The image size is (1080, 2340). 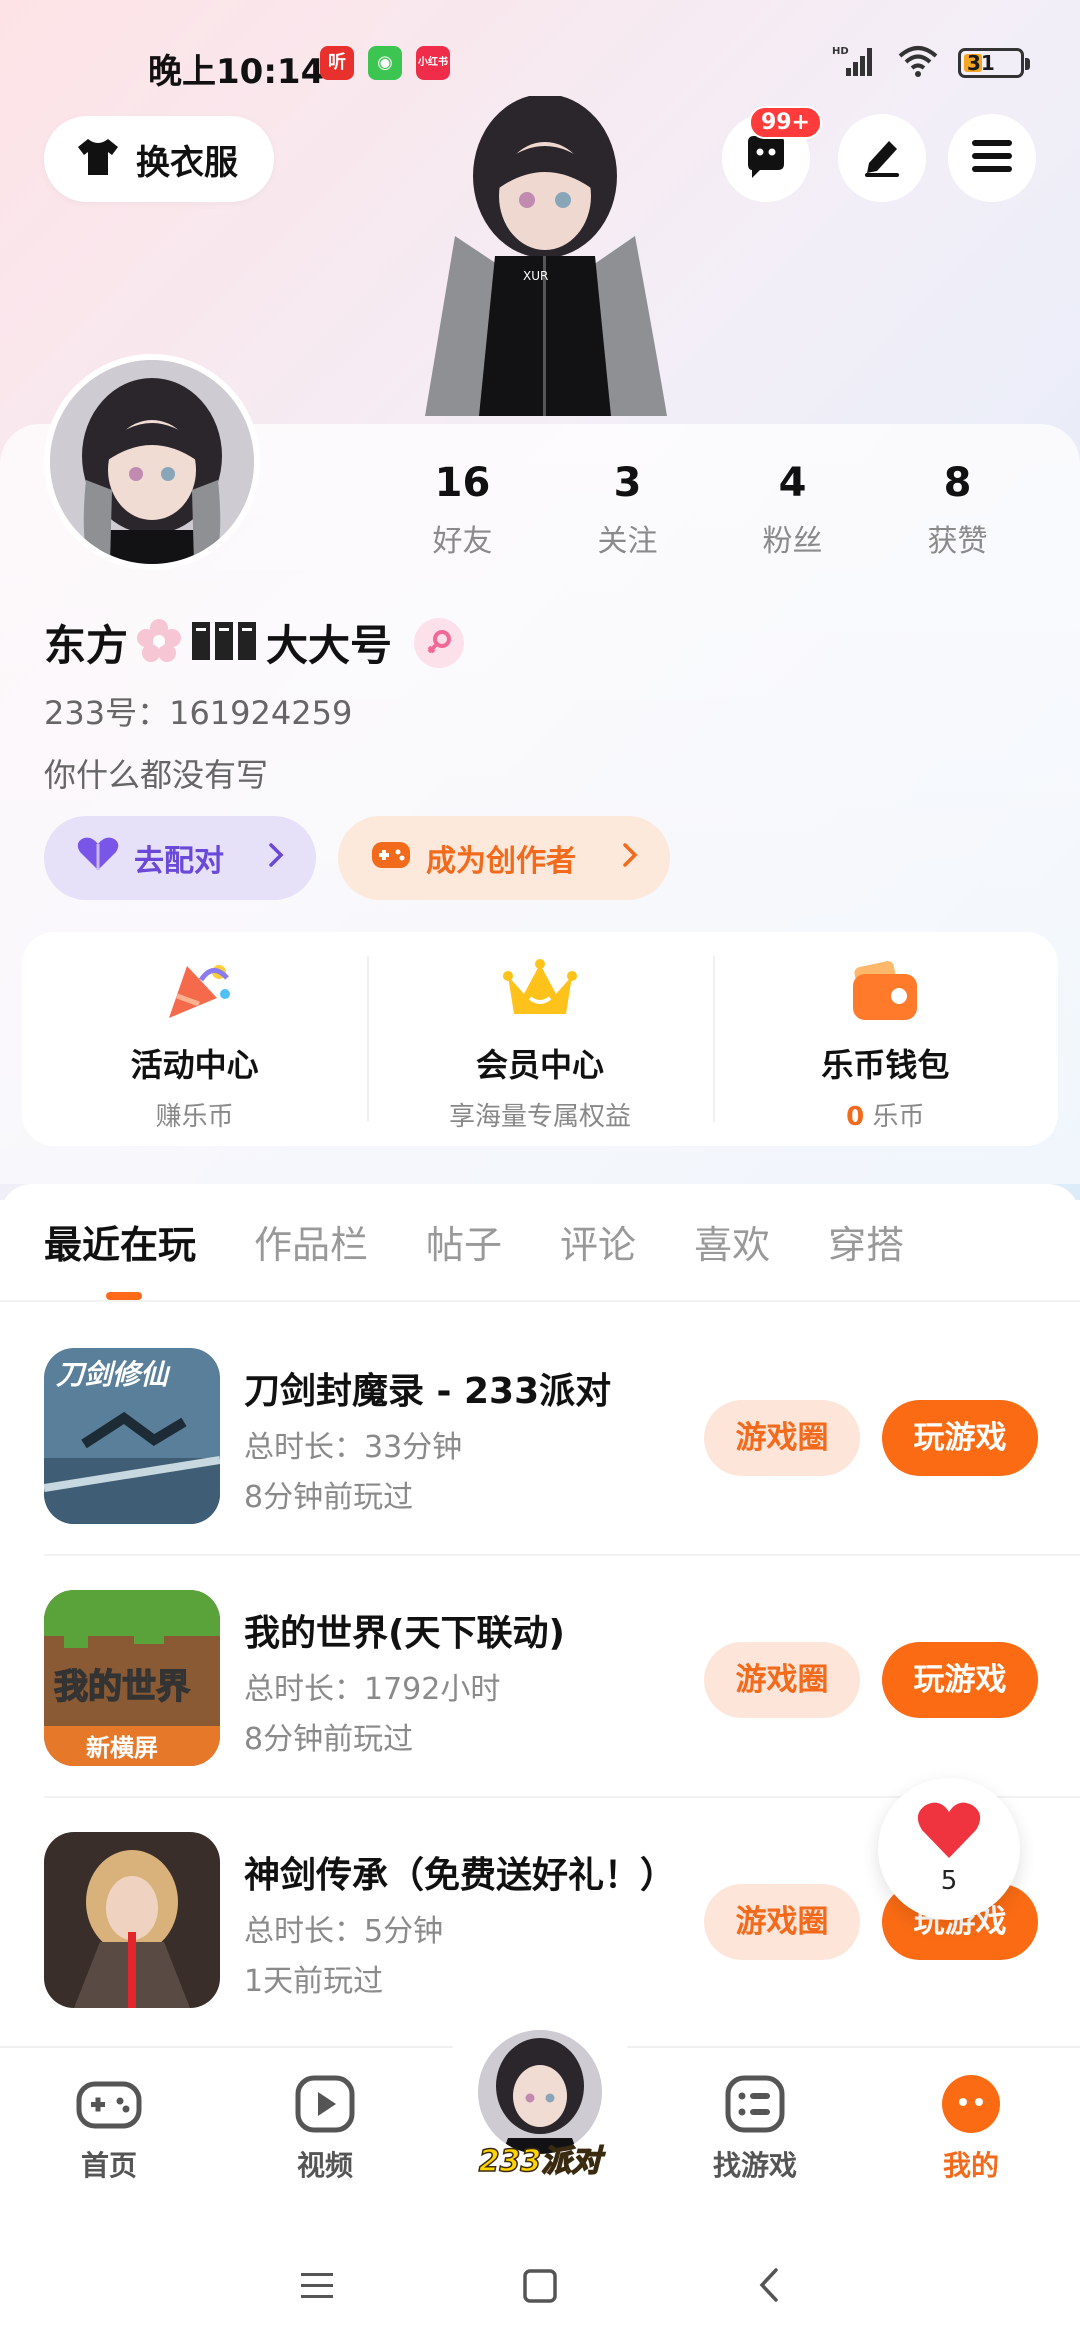 What do you see at coordinates (464, 1241) in the screenshot?
I see `tab-posts: 帖子` at bounding box center [464, 1241].